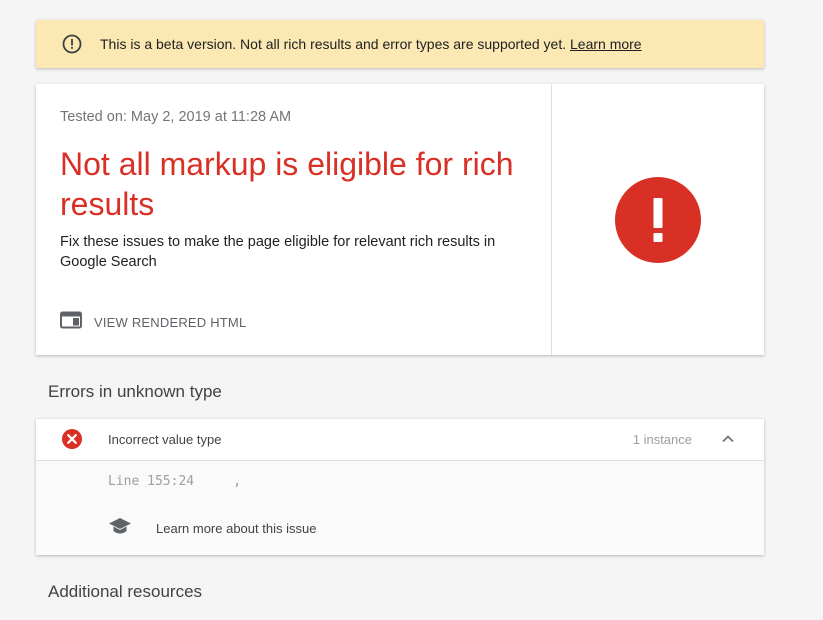 Image resolution: width=823 pixels, height=620 pixels. What do you see at coordinates (125, 591) in the screenshot?
I see `additional-resources-title: Additional resources` at bounding box center [125, 591].